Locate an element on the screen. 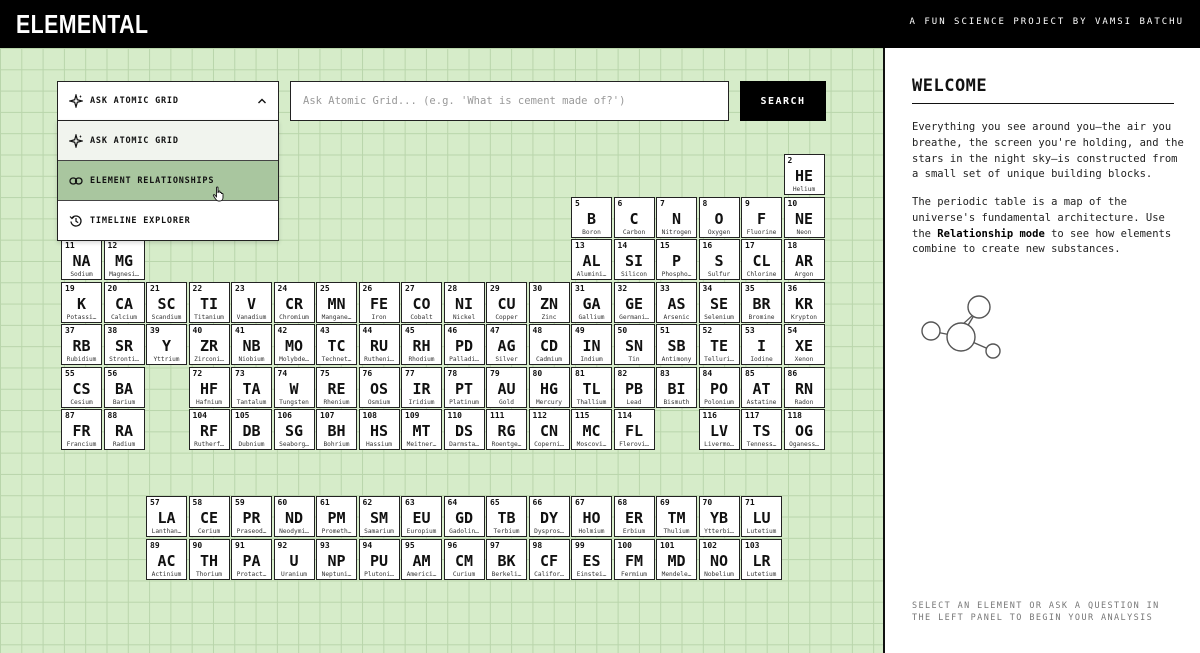 The height and width of the screenshot is (653, 1200). element-tile-se: 34 SE Selenium is located at coordinates (719, 302).